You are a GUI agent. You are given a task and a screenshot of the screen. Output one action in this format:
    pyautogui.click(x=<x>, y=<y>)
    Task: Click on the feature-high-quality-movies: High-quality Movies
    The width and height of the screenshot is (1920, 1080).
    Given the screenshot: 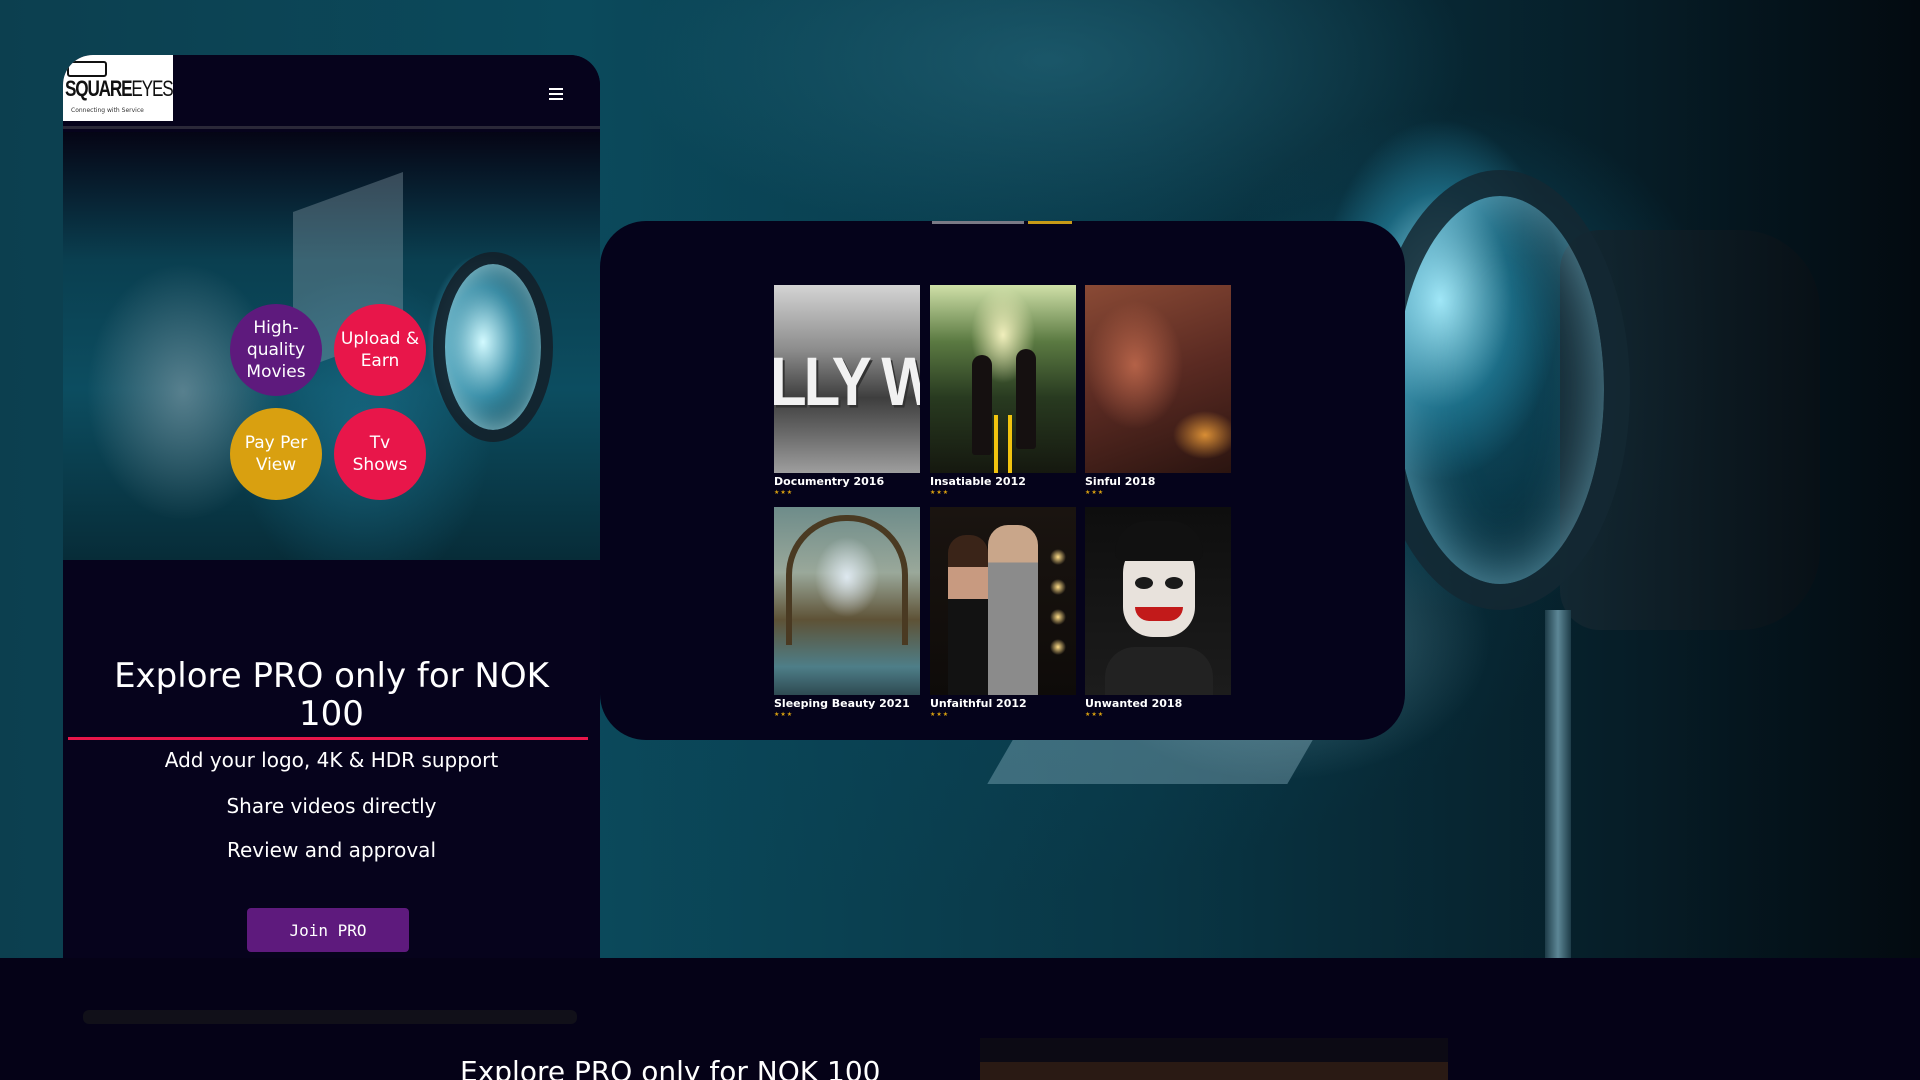 What is the action you would take?
    pyautogui.click(x=276, y=350)
    